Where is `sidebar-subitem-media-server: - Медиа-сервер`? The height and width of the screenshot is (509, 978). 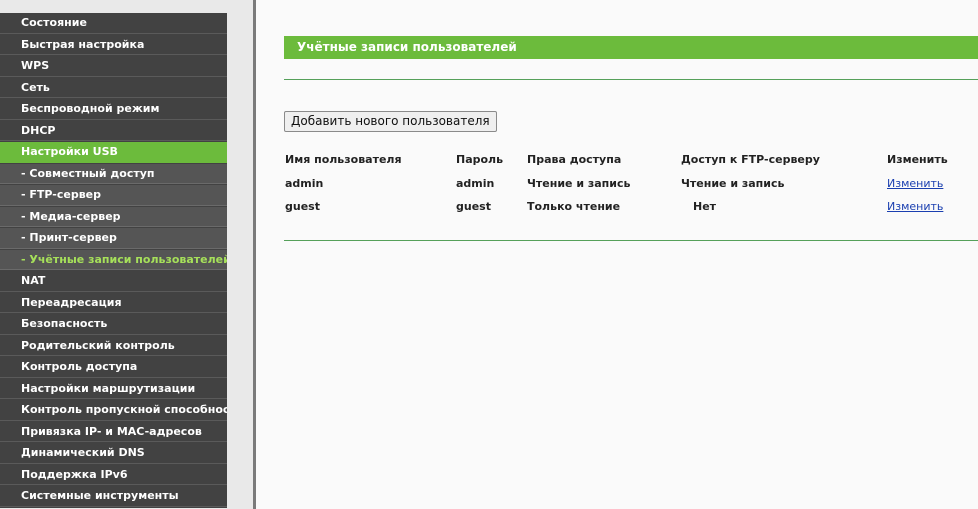 sidebar-subitem-media-server: - Медиа-сервер is located at coordinates (113, 216).